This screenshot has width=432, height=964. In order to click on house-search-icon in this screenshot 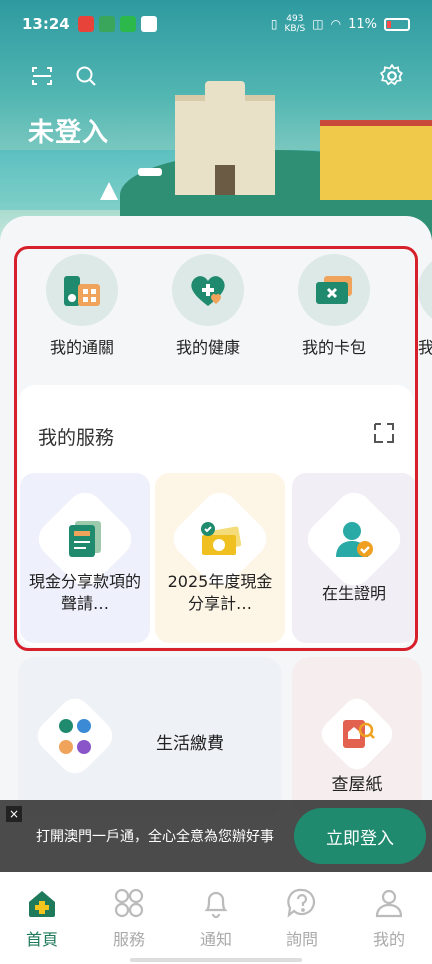, I will do `click(357, 734)`.